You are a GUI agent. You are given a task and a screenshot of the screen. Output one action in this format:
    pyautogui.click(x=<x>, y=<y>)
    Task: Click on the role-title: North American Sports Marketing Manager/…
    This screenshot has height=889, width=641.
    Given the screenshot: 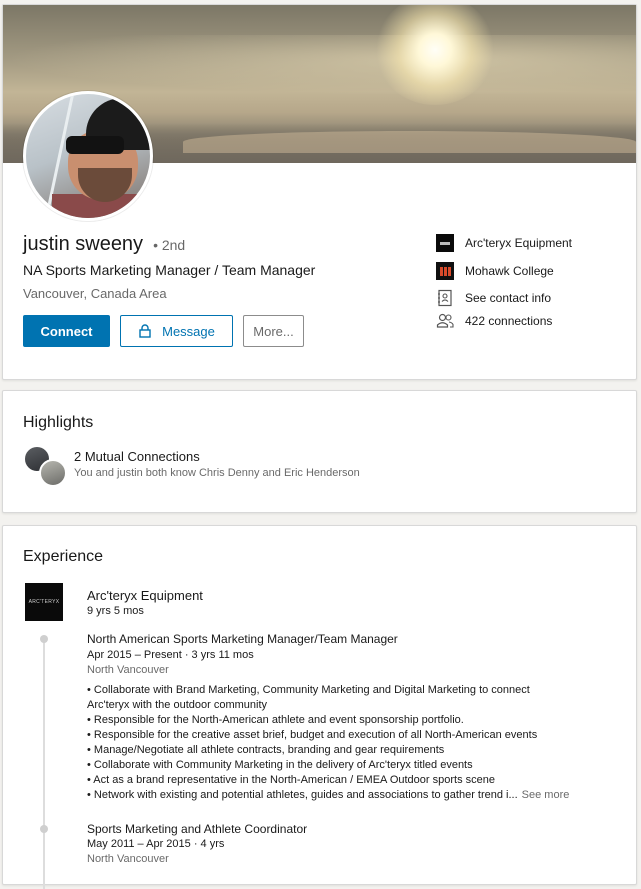 What is the action you would take?
    pyautogui.click(x=242, y=639)
    